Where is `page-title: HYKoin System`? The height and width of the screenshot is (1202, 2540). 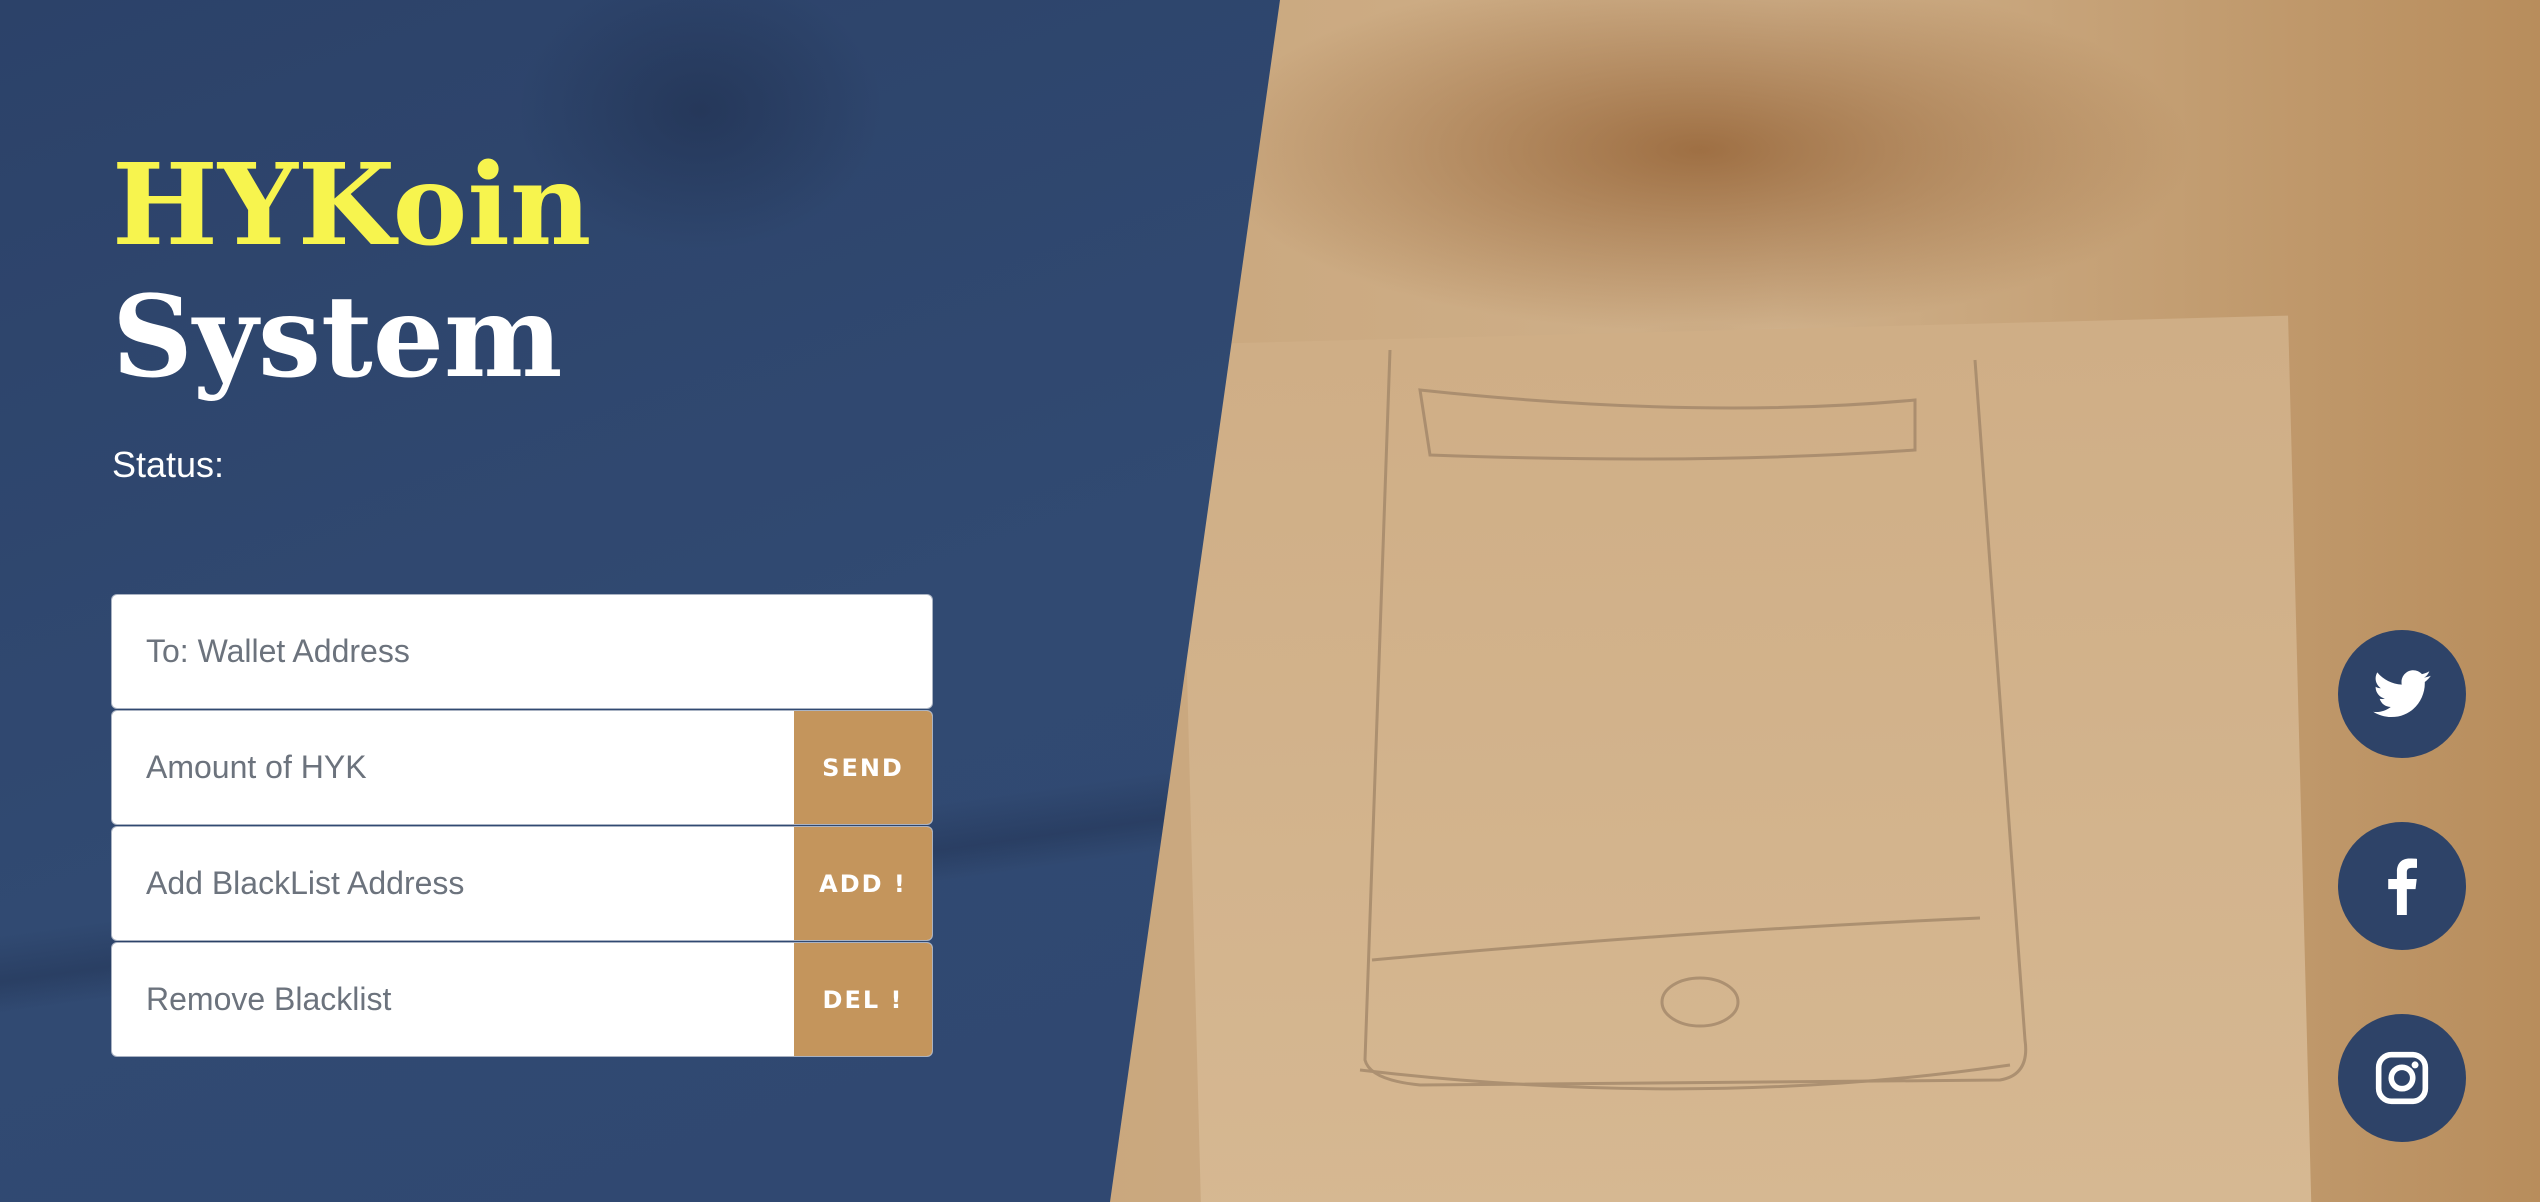
page-title: HYKoin System is located at coordinates (351, 272).